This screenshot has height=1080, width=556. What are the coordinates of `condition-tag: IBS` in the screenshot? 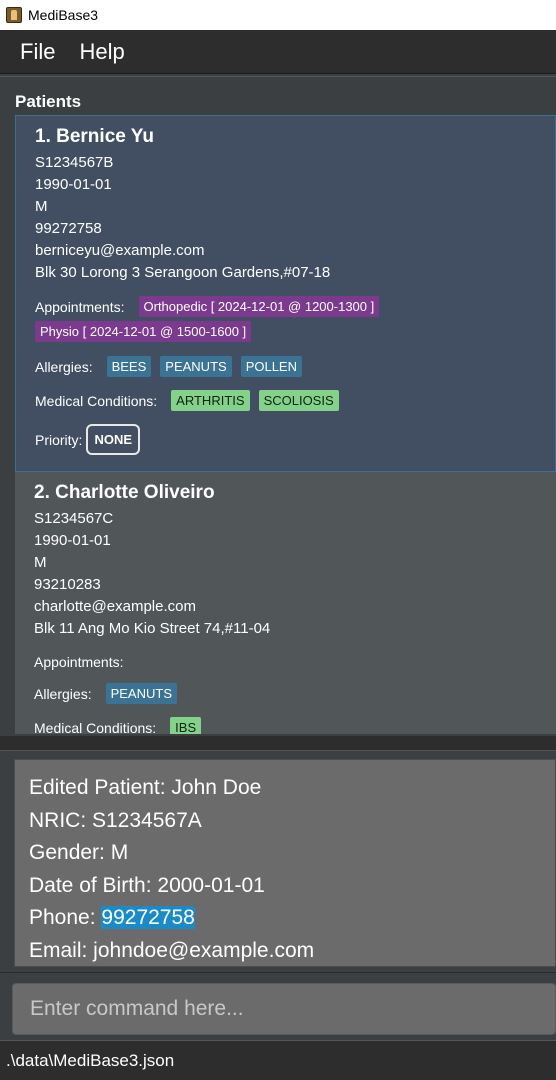 It's located at (186, 725).